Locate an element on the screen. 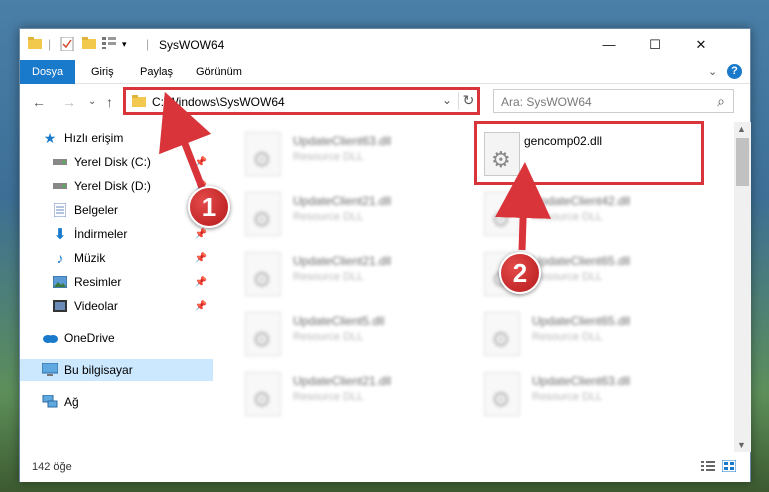 Image resolution: width=769 pixels, height=492 pixels. step-2-badge: 2 is located at coordinates (520, 273).